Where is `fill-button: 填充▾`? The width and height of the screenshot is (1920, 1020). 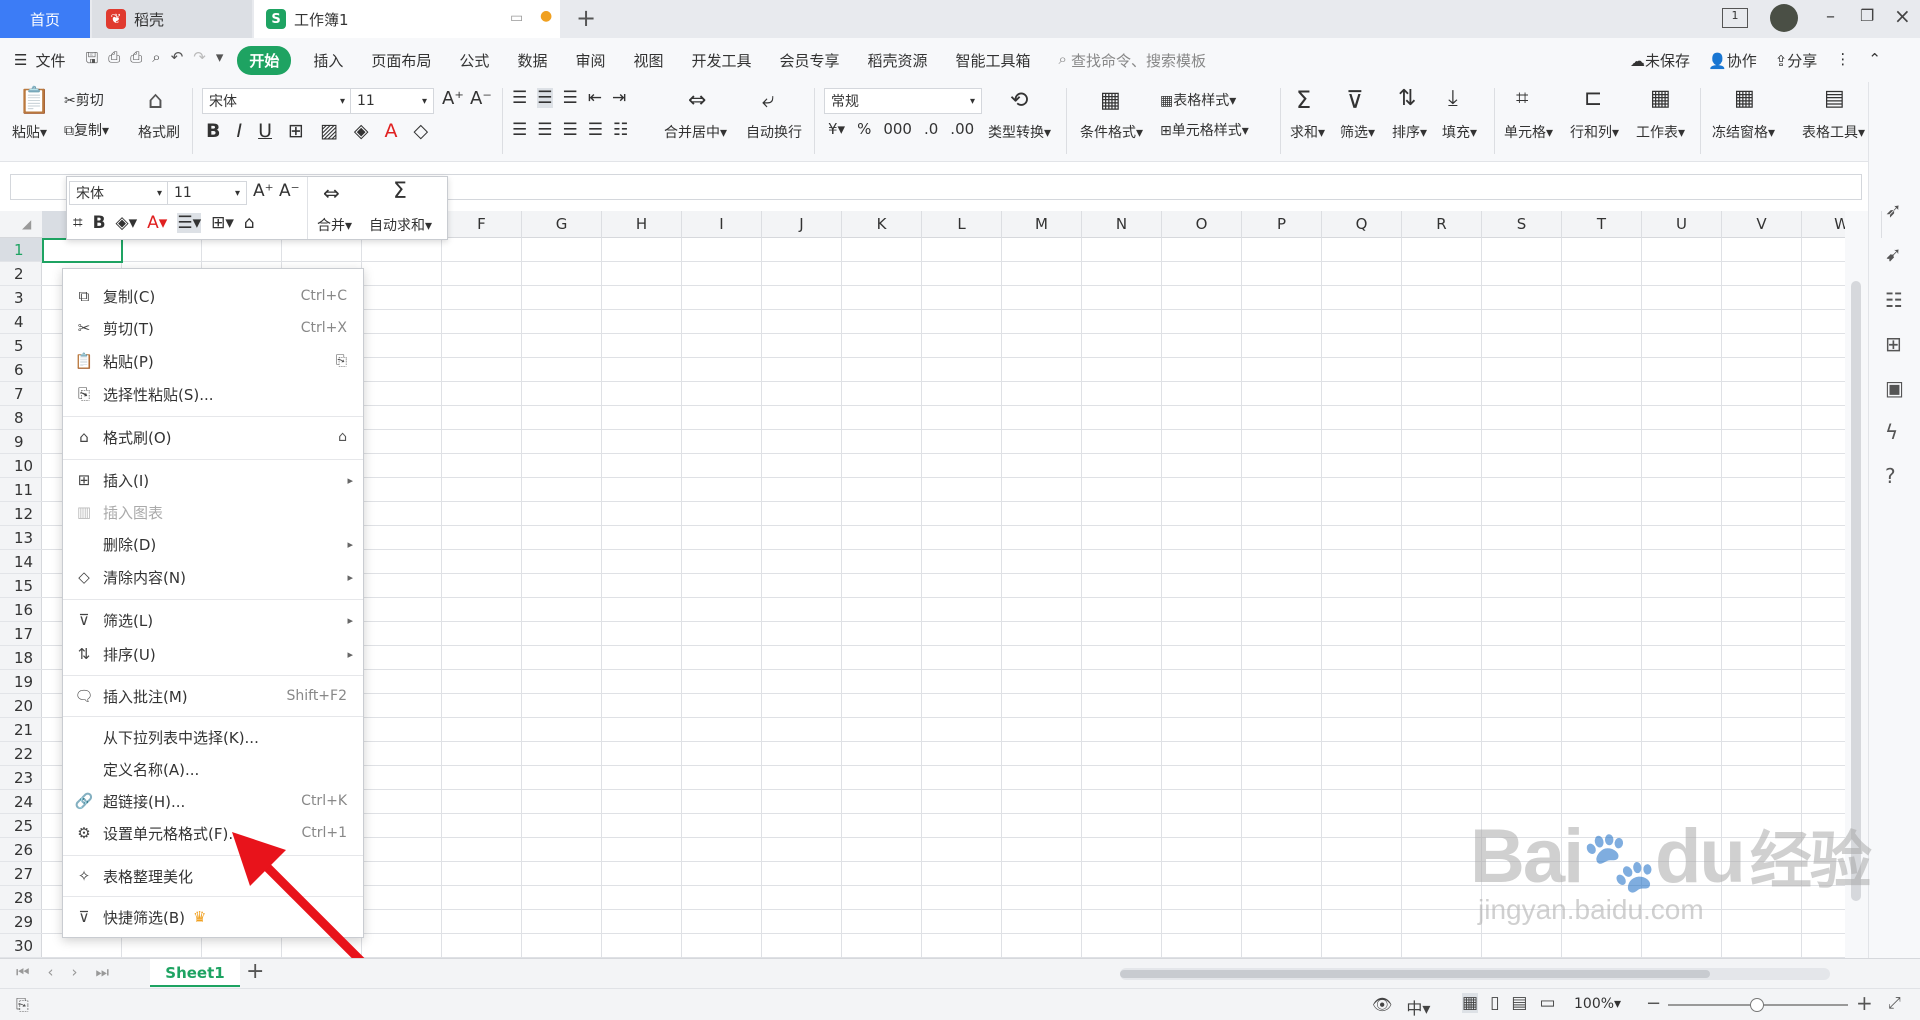 fill-button: 填充▾ is located at coordinates (1459, 132).